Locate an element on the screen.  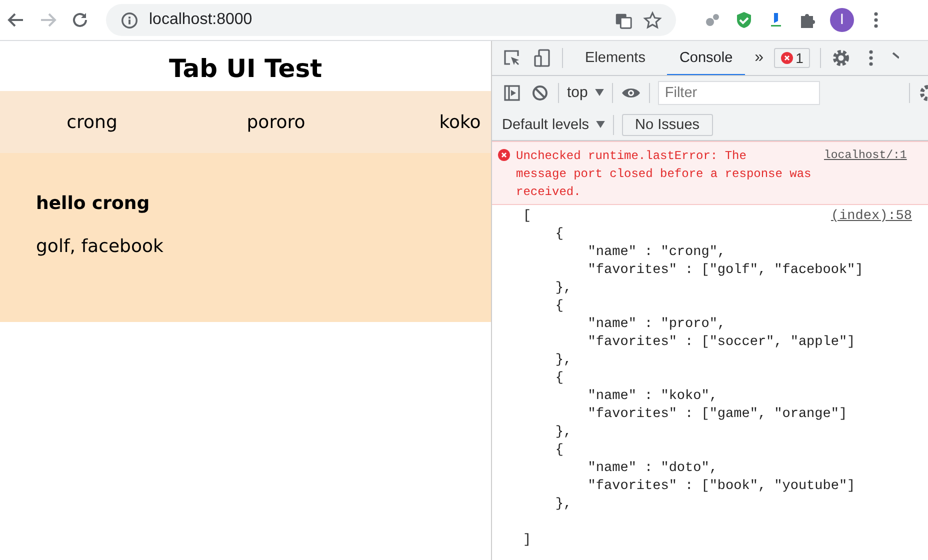
content-text: golf, facebook is located at coordinates (100, 246).